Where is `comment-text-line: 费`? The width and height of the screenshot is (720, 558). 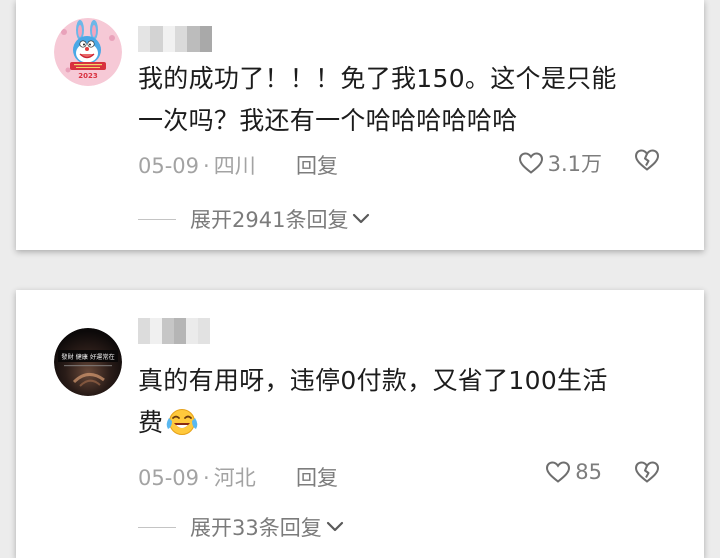 comment-text-line: 费 is located at coordinates (408, 426).